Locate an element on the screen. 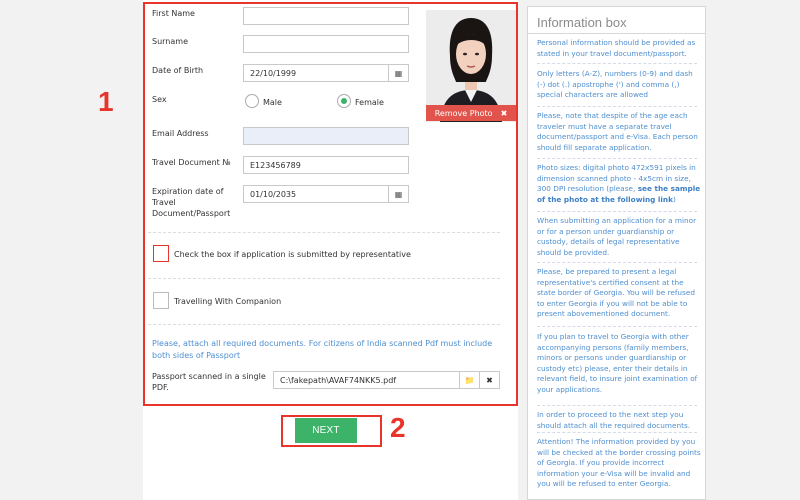 The image size is (800, 500). sex-male-radio is located at coordinates (252, 101).